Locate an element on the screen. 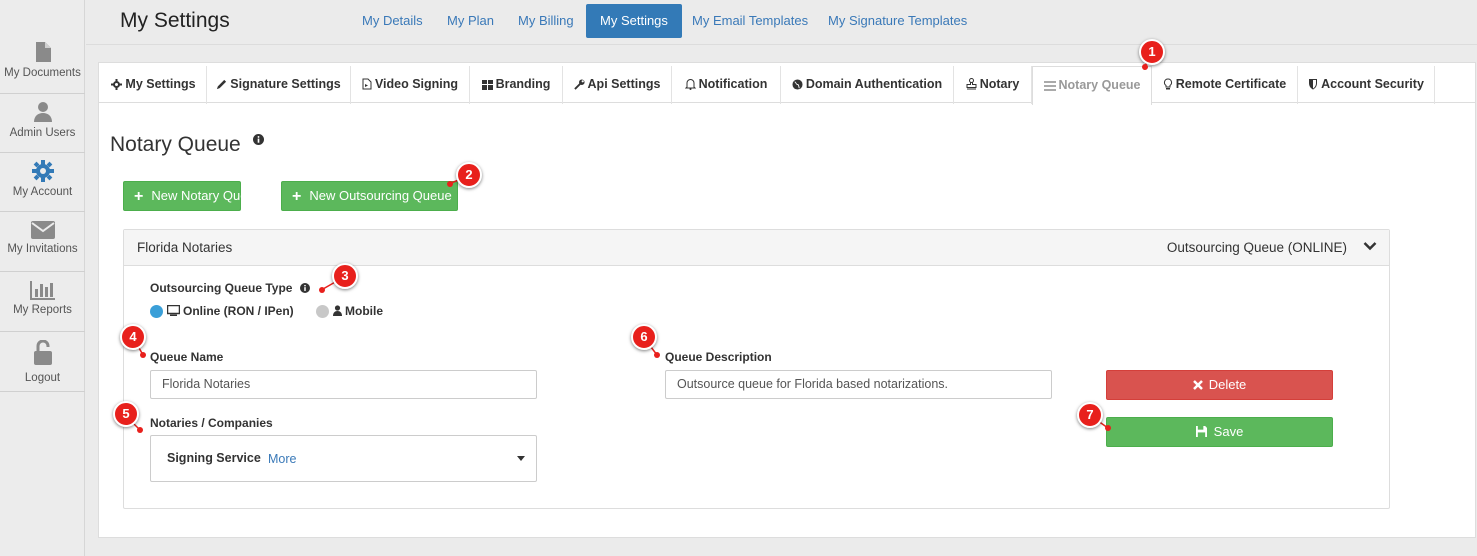 The width and height of the screenshot is (1477, 556). tab-my-settings: My Settings is located at coordinates (154, 85).